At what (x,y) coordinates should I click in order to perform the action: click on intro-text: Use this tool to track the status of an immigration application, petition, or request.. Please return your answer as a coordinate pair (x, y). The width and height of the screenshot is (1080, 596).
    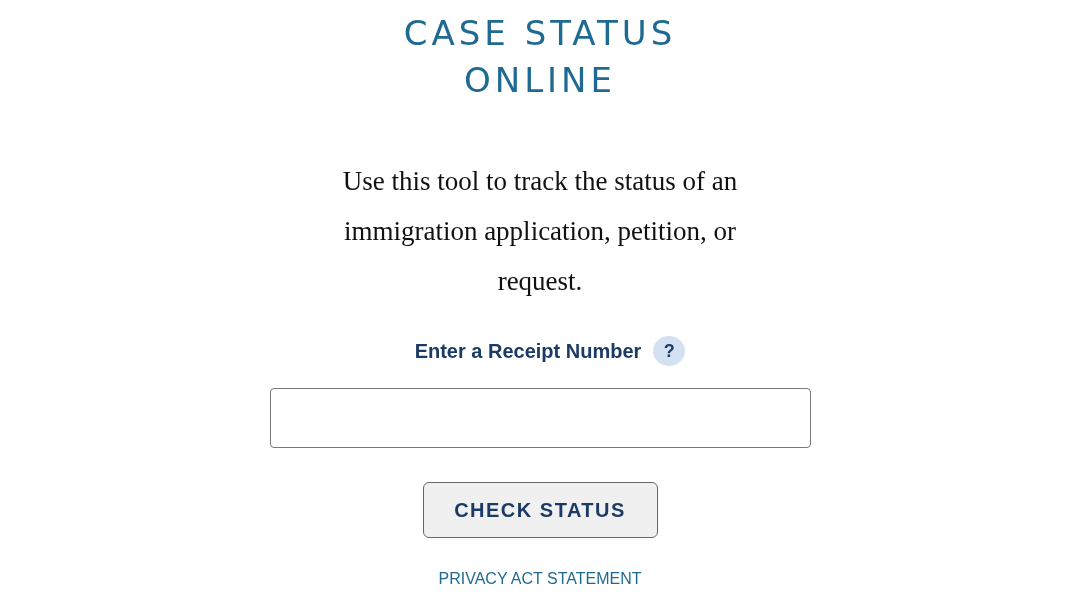
    Looking at the image, I should click on (540, 231).